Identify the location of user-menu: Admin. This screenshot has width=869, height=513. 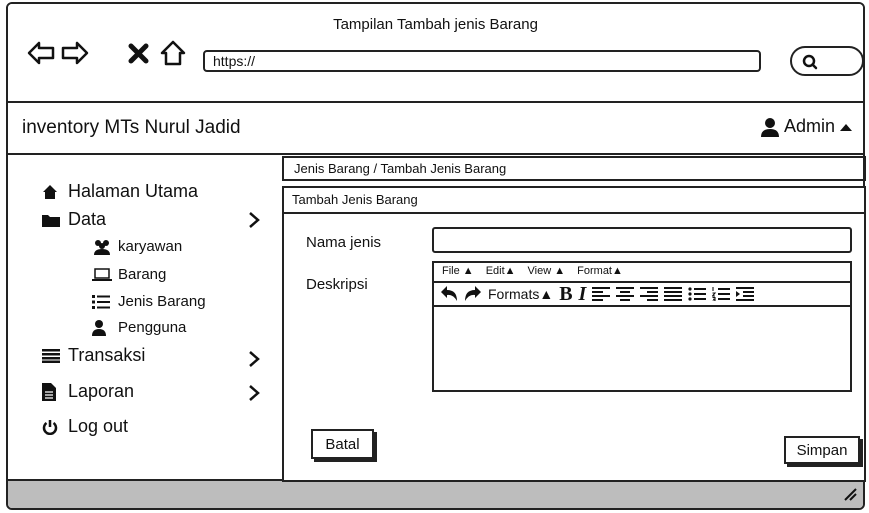
(806, 126).